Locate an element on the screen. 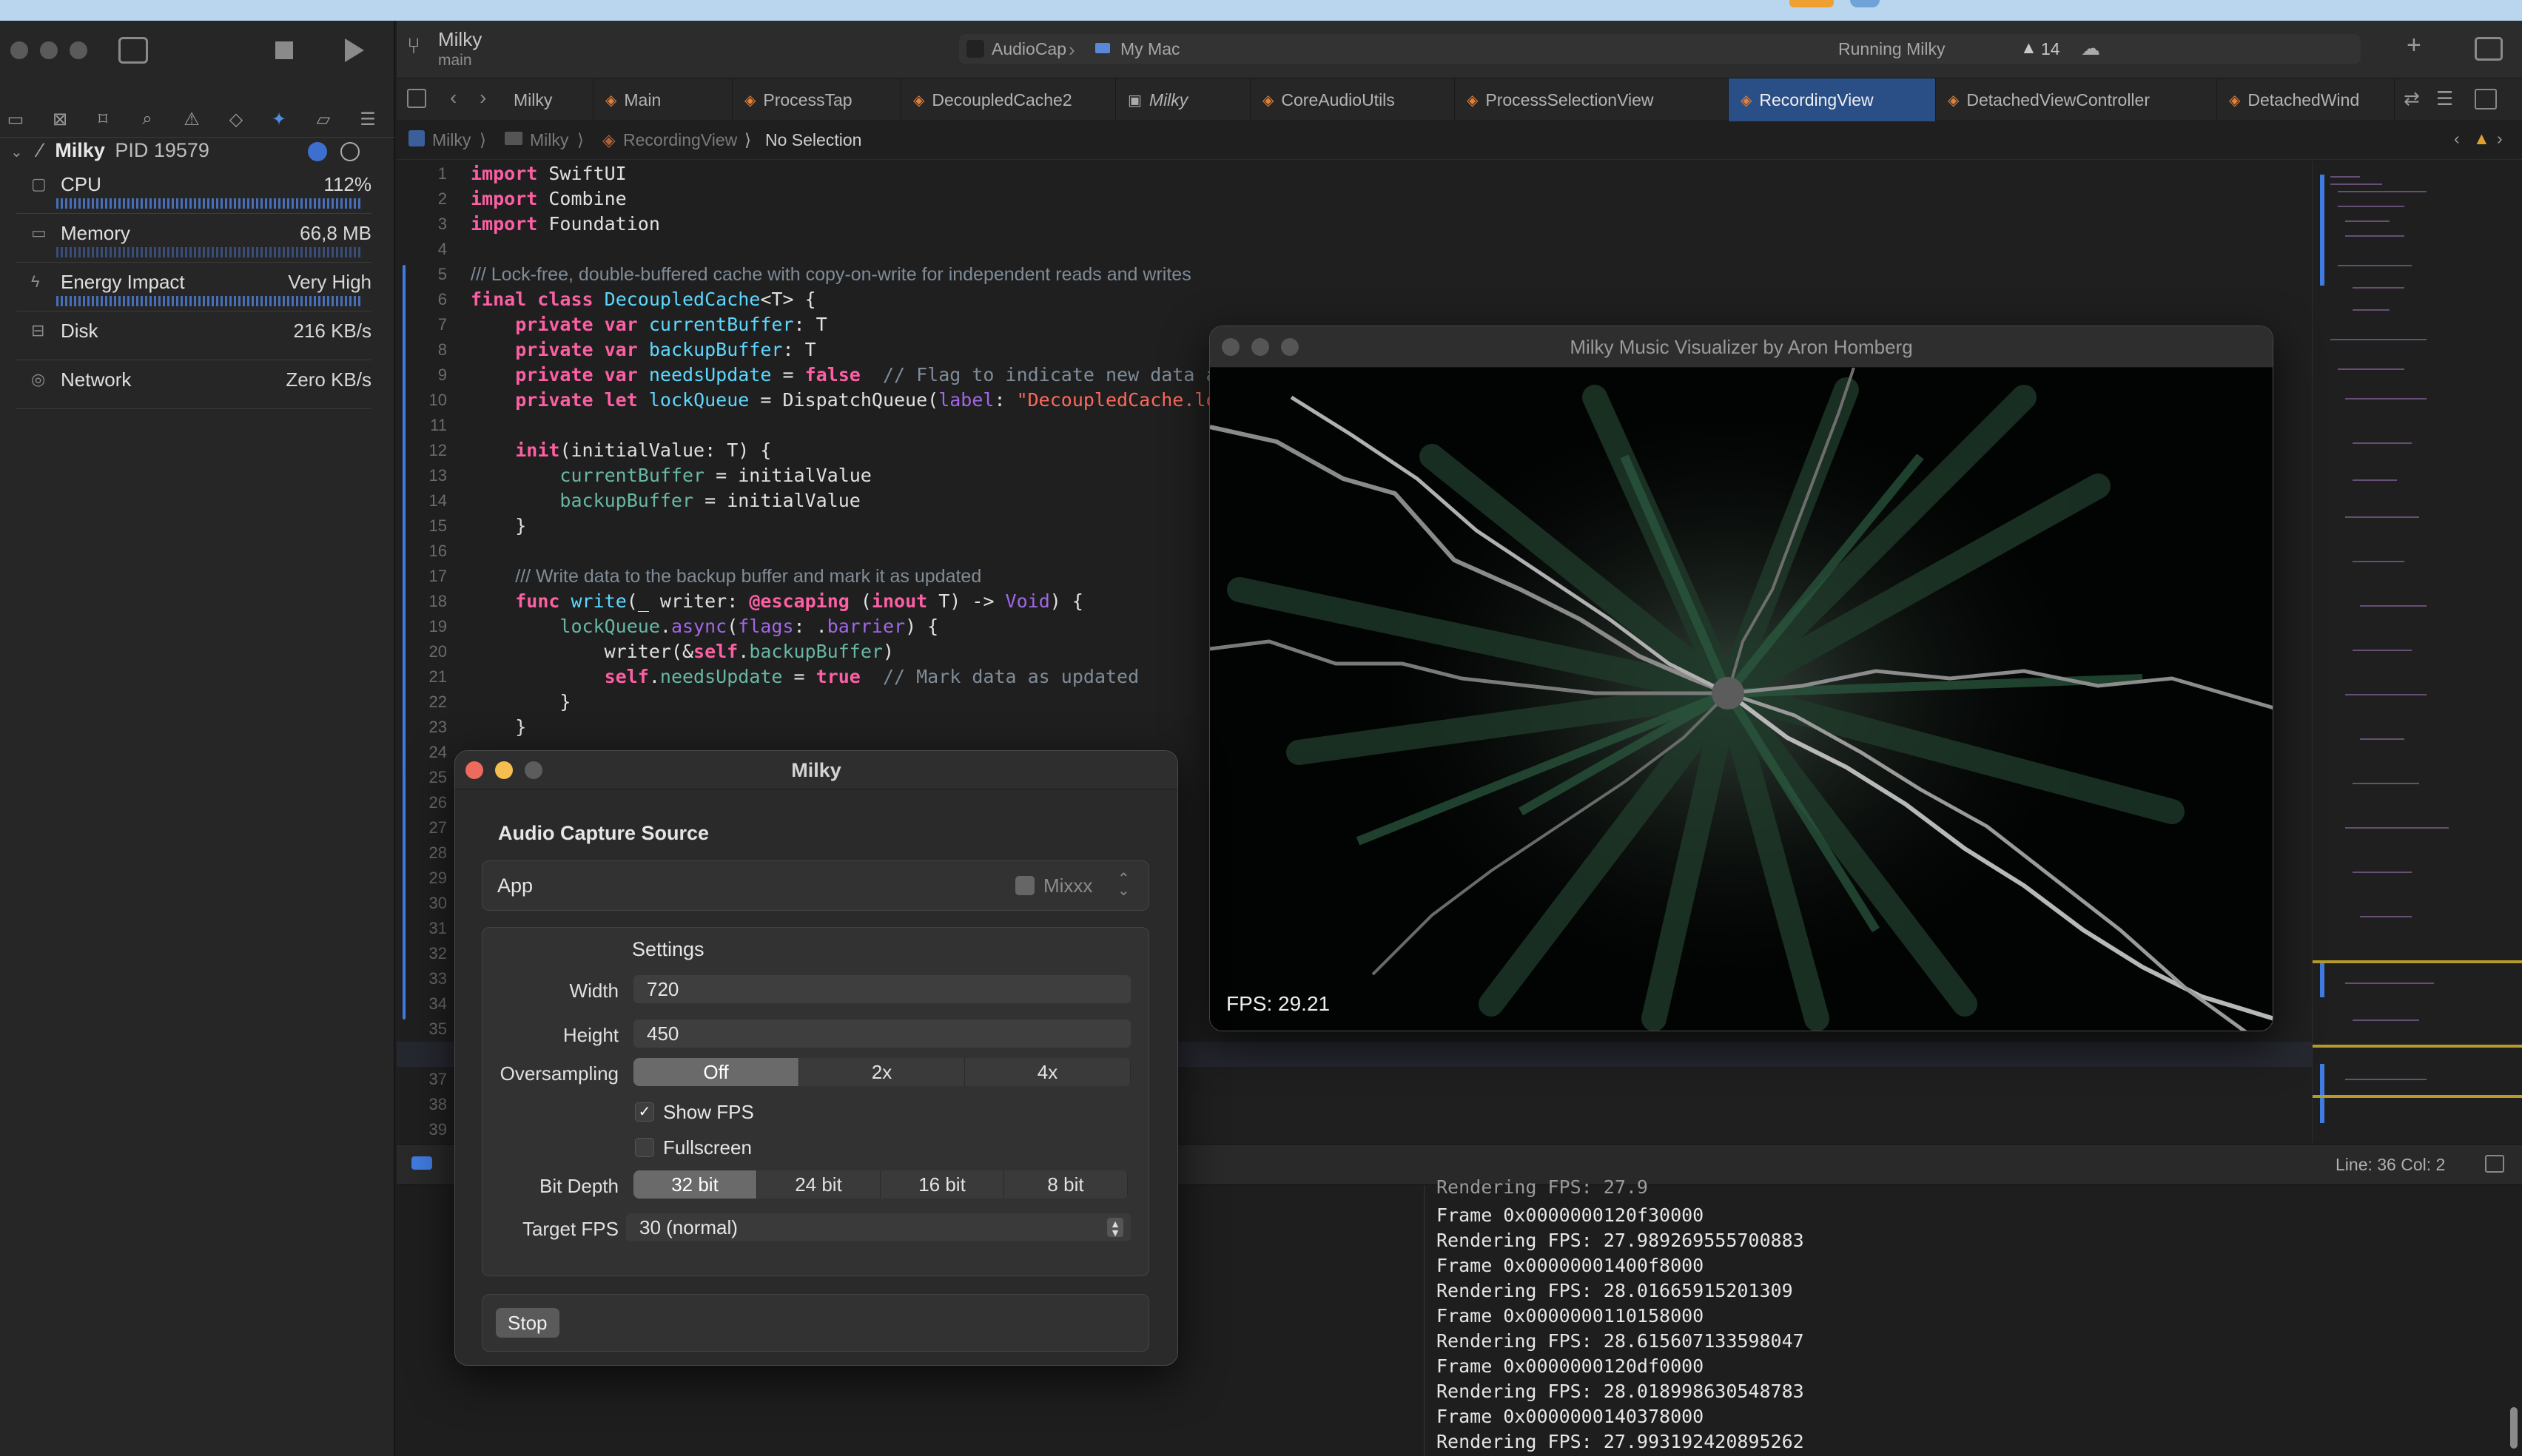 This screenshot has width=2522, height=1456. minimap is located at coordinates (2417, 652).